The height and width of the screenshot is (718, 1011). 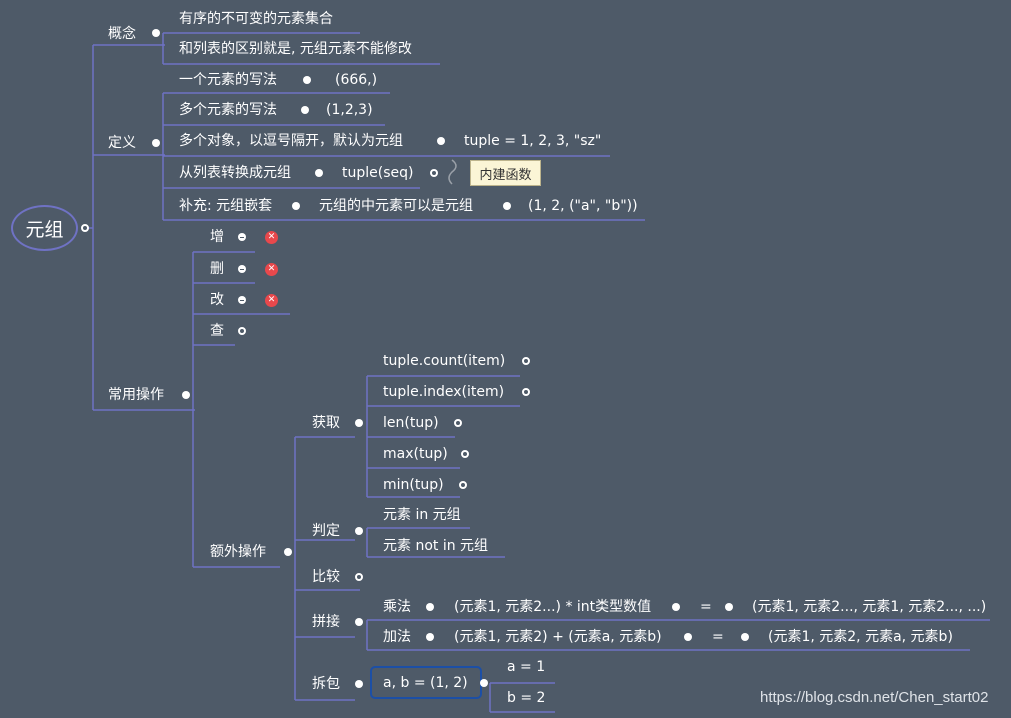 What do you see at coordinates (256, 19) in the screenshot?
I see `concept-item: 有序的不可变的元素集合` at bounding box center [256, 19].